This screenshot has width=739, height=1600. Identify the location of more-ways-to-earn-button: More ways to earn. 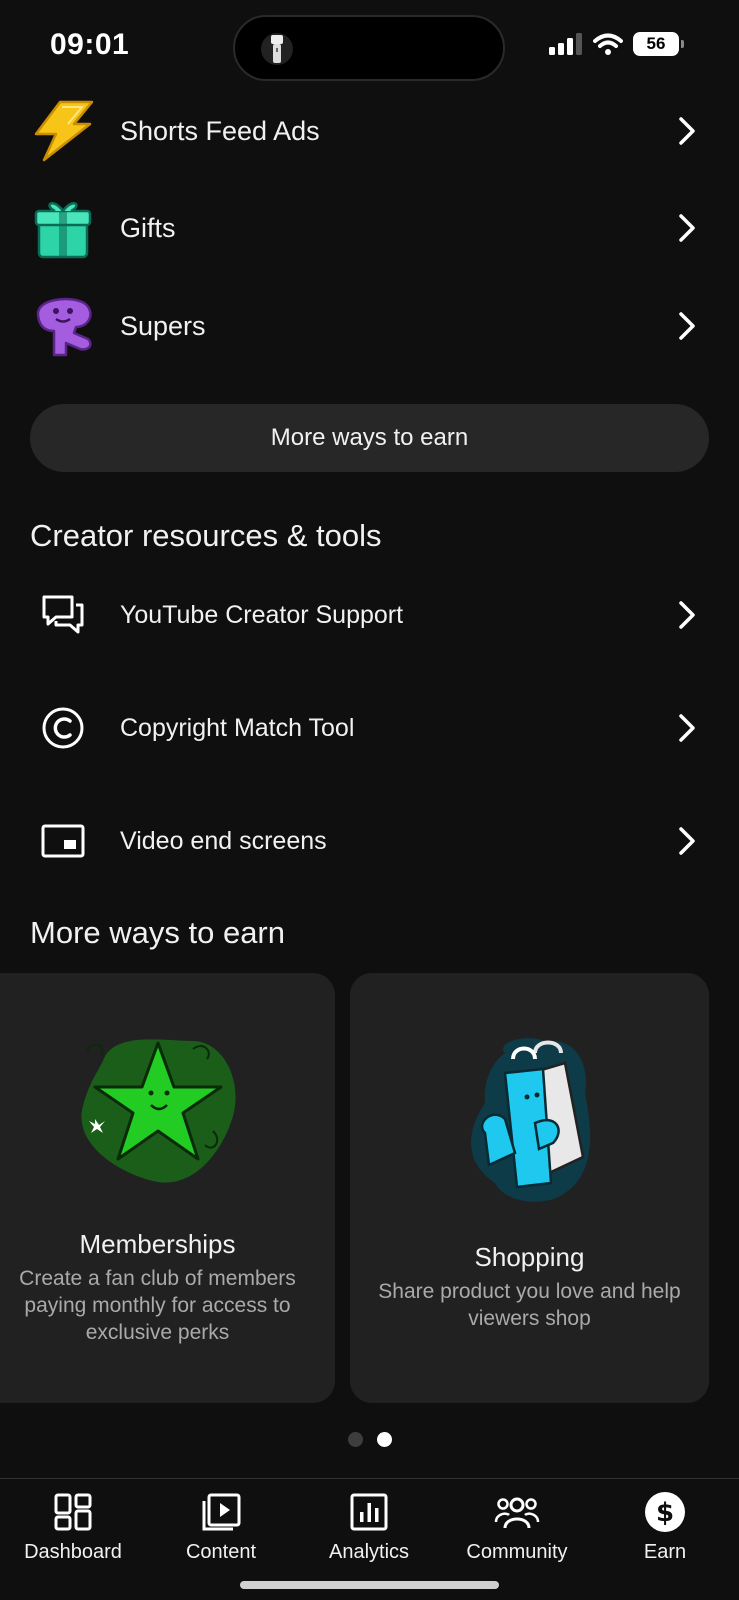
(369, 438).